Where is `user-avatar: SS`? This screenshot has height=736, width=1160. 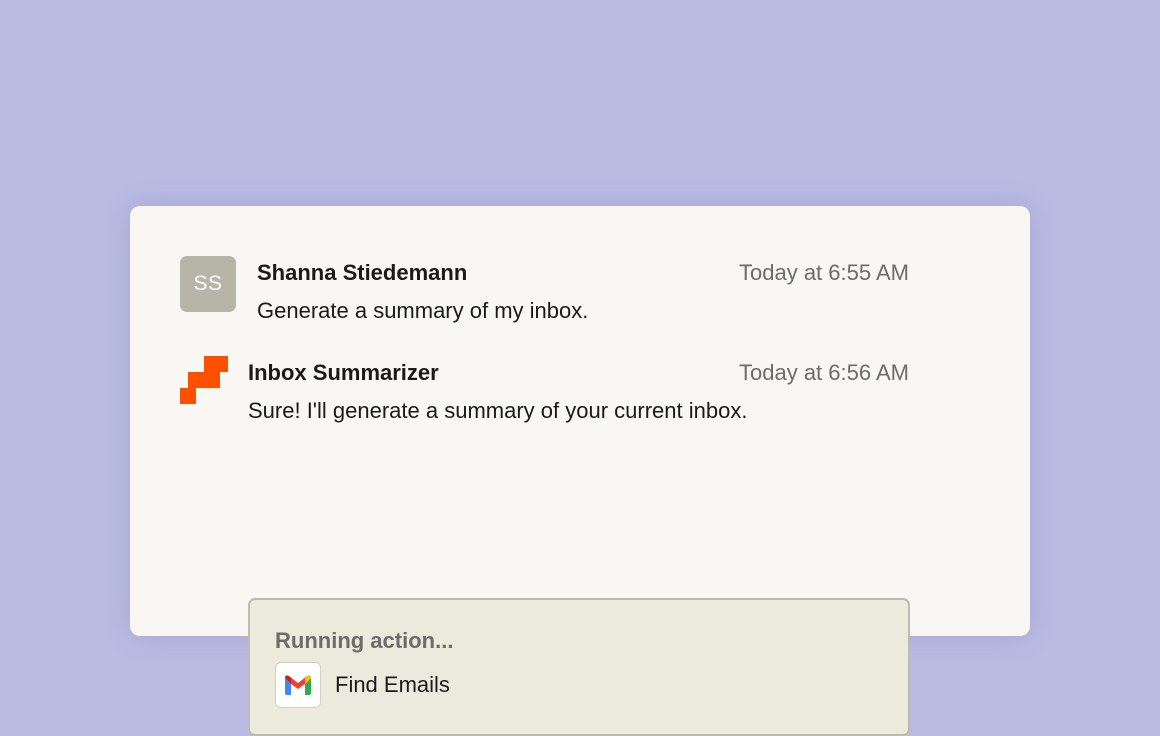 user-avatar: SS is located at coordinates (208, 284).